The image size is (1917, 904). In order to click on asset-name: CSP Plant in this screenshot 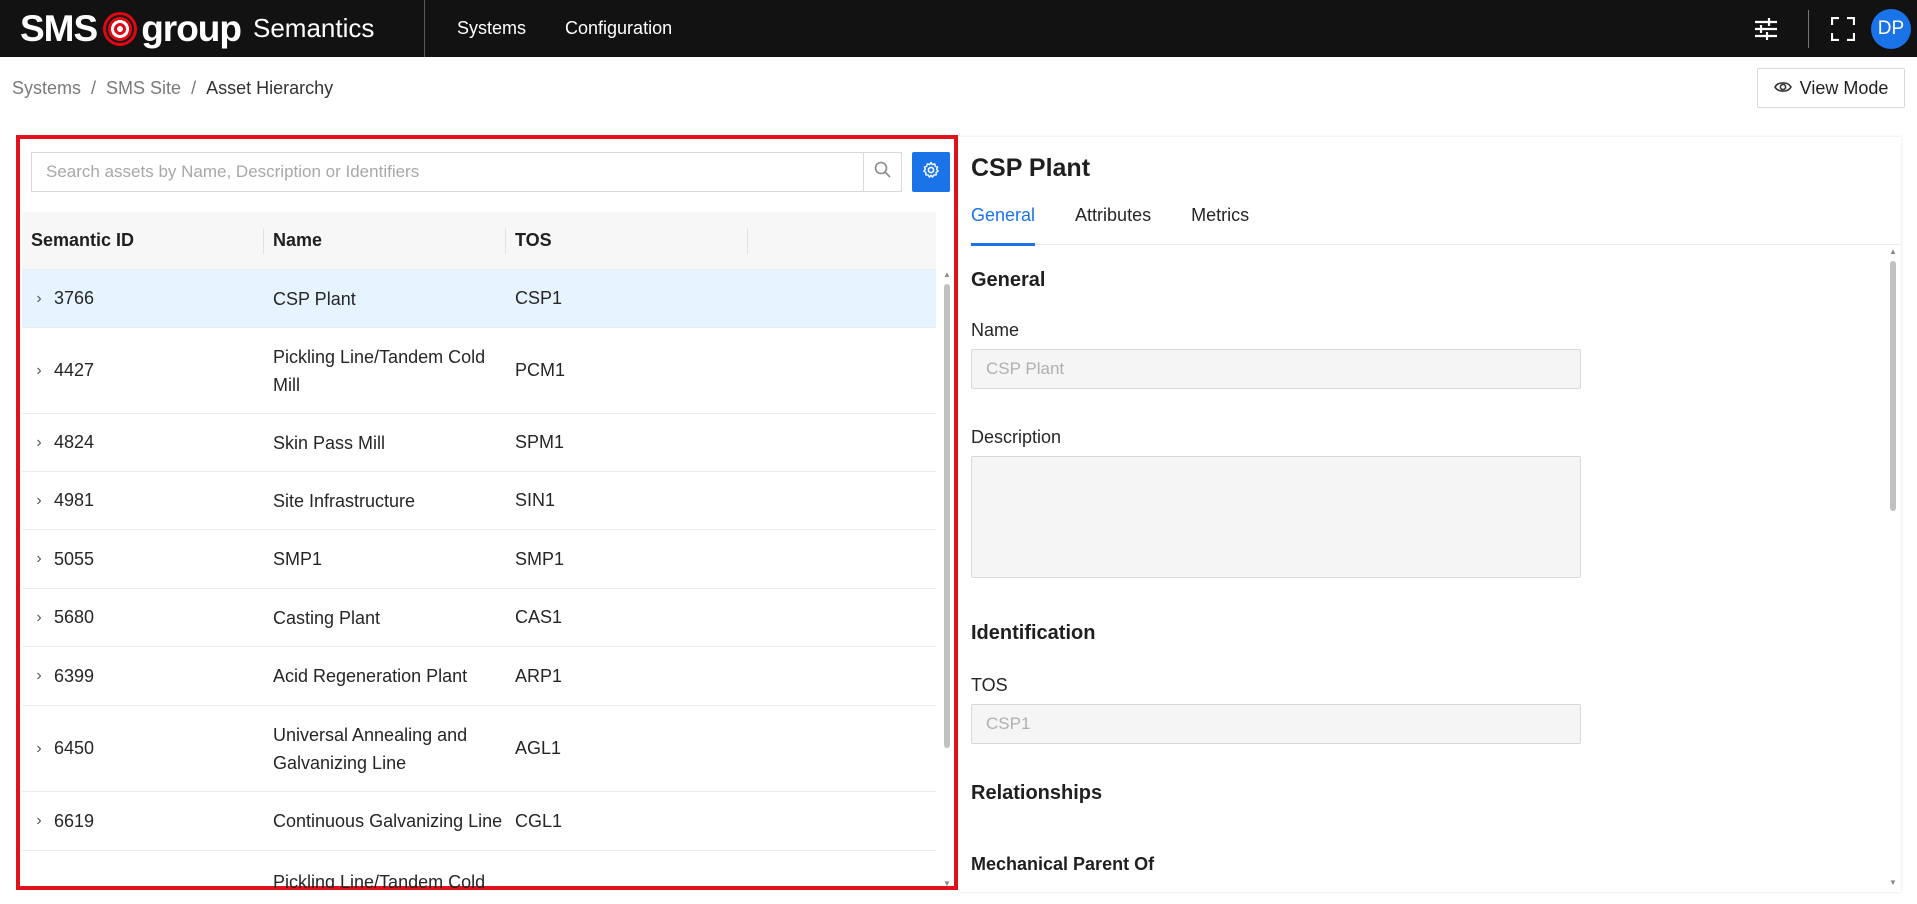, I will do `click(314, 298)`.